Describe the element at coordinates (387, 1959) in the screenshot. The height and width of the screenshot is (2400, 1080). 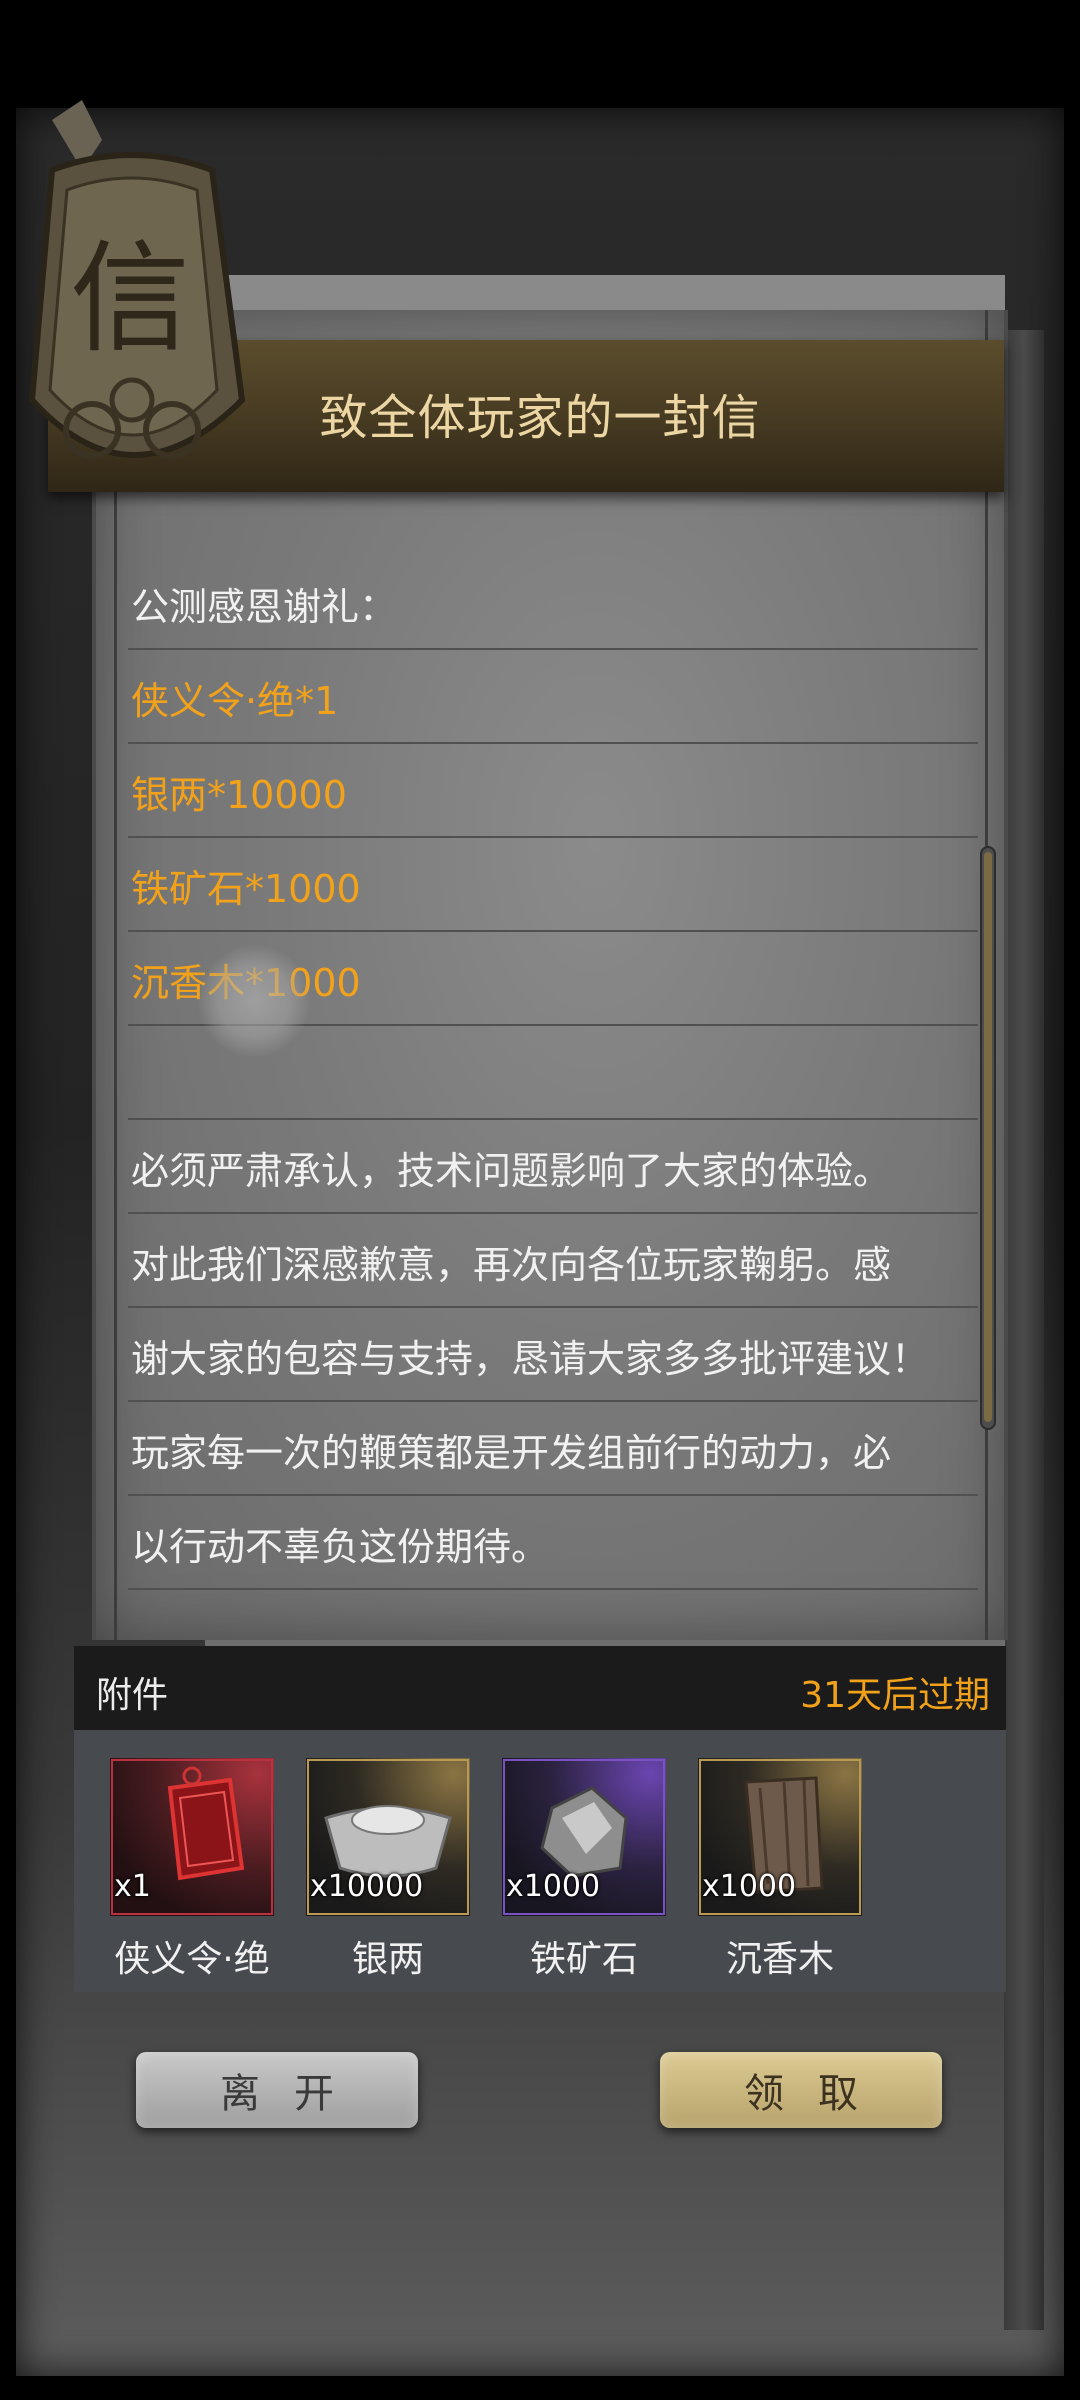
I see `attachment-name: 银两` at that location.